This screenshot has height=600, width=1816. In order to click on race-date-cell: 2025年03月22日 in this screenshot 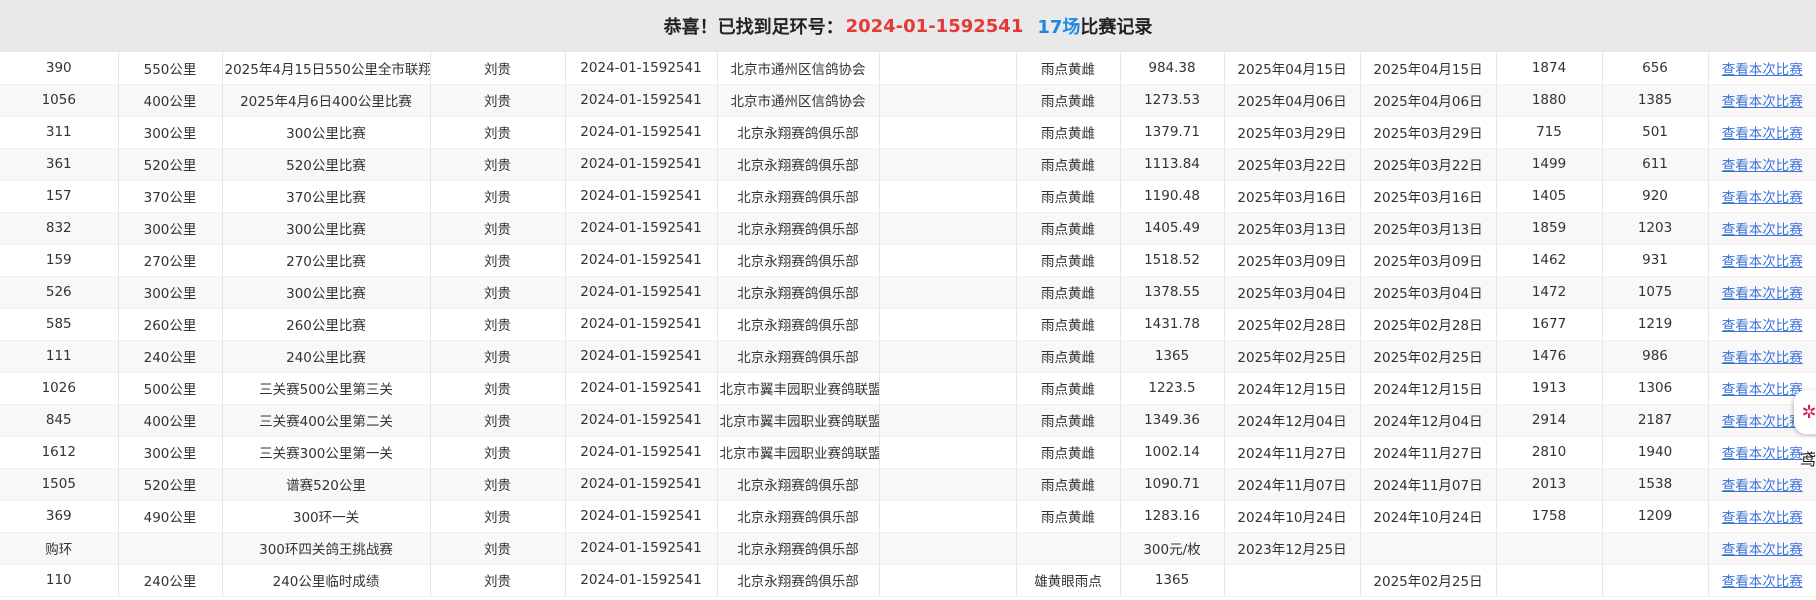, I will do `click(1292, 164)`.